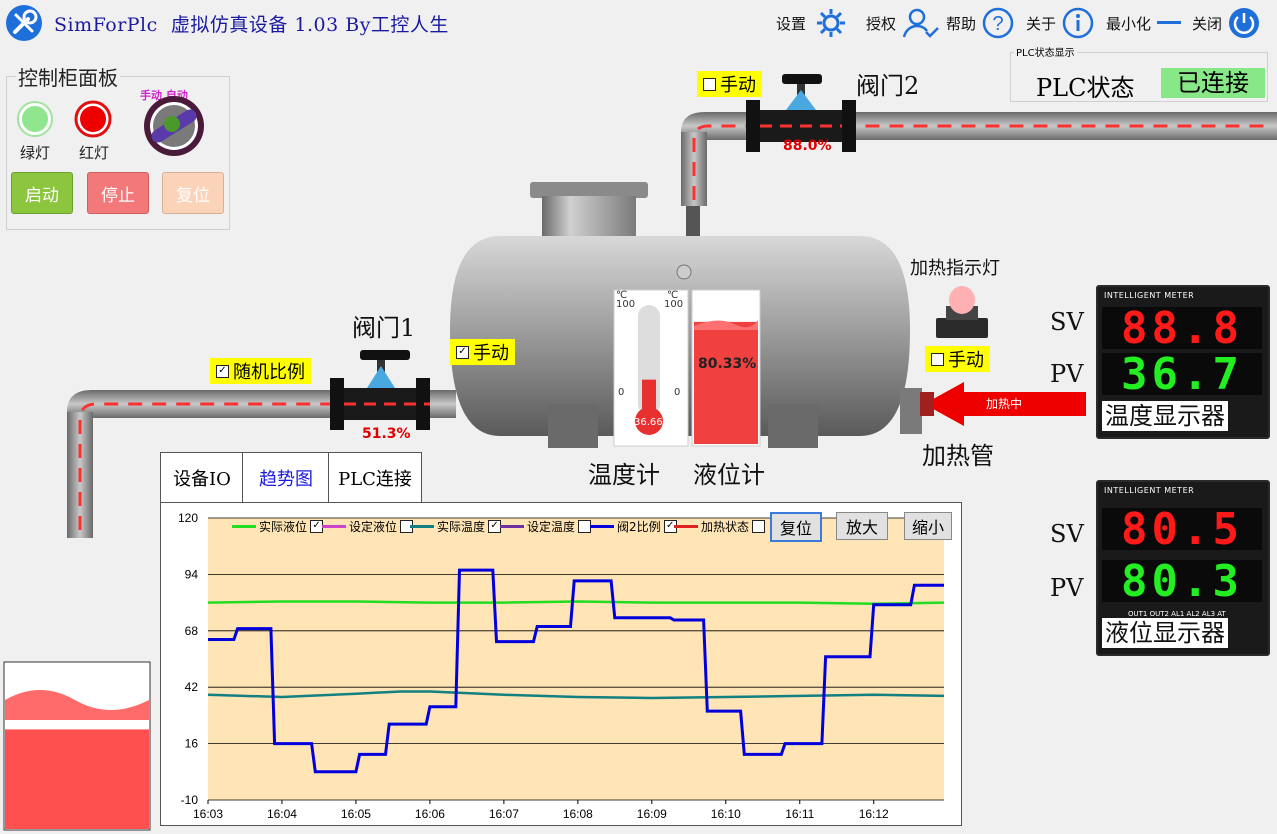 This screenshot has width=1277, height=834. What do you see at coordinates (958, 456) in the screenshot?
I see `heater-label: 加热管` at bounding box center [958, 456].